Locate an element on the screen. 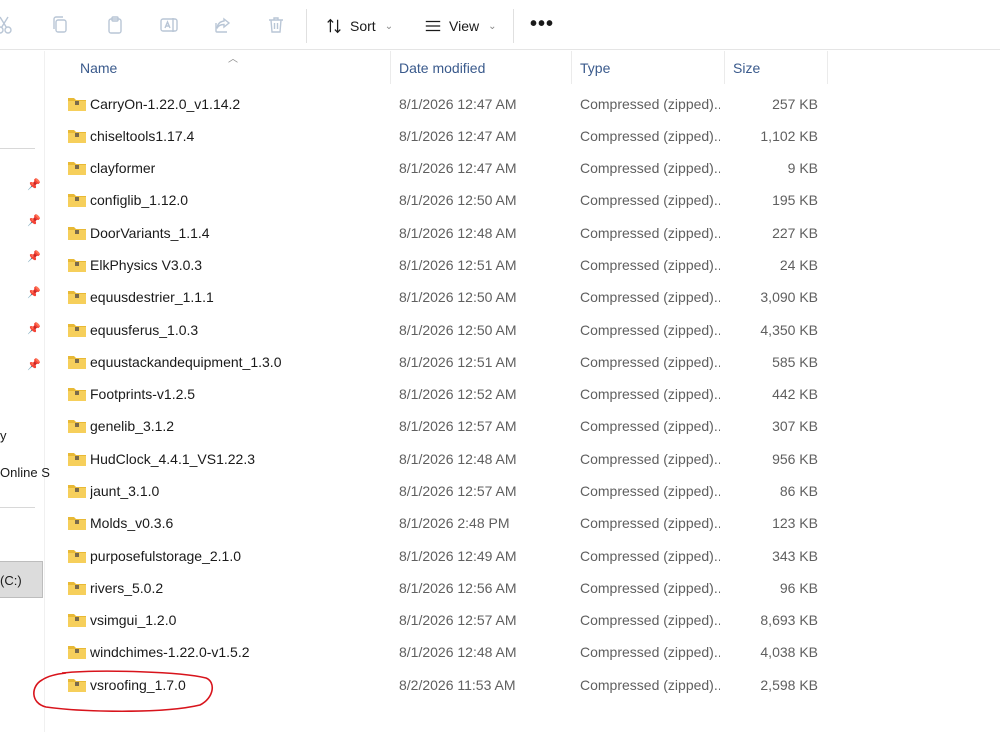  toolbar-divider is located at coordinates (513, 26).